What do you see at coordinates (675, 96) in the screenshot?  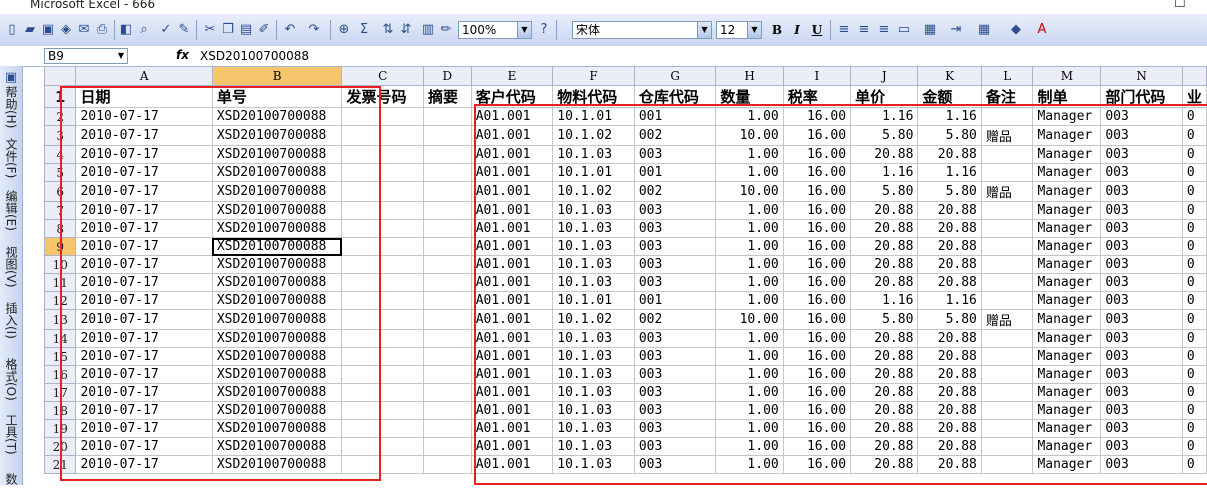 I see `header-cell: 仓库代码` at bounding box center [675, 96].